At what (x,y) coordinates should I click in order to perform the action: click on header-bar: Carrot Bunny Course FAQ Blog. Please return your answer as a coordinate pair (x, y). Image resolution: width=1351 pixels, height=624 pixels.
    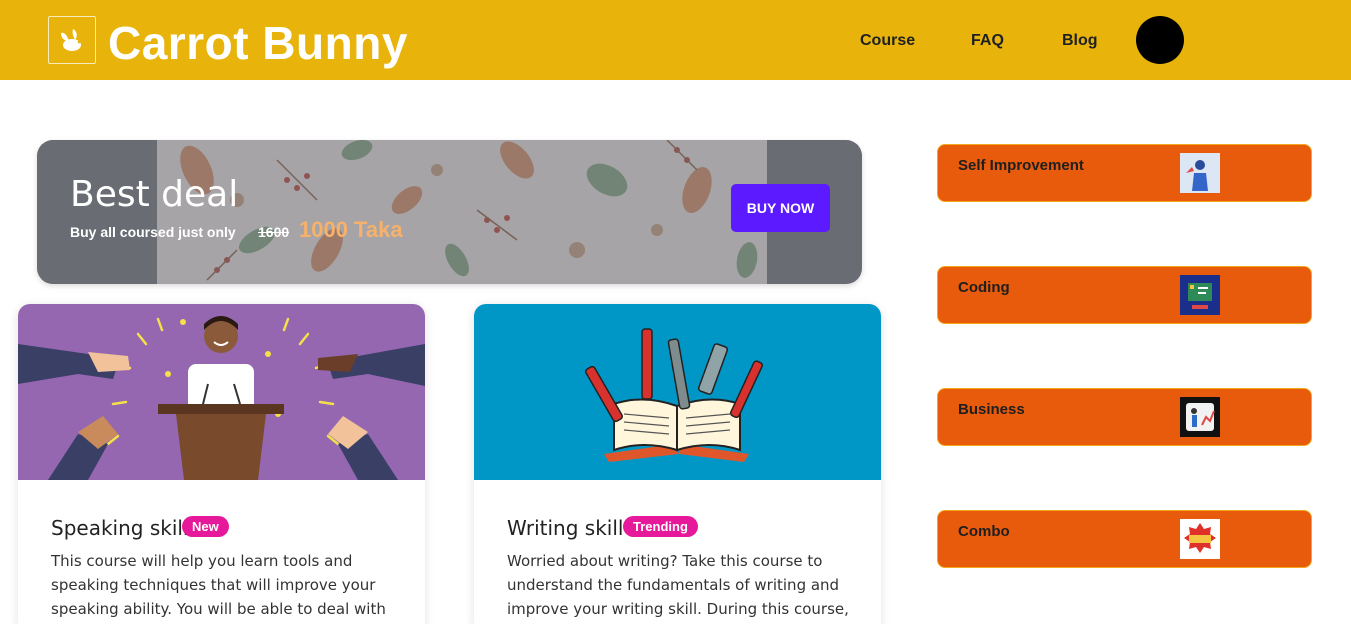
    Looking at the image, I should click on (675, 40).